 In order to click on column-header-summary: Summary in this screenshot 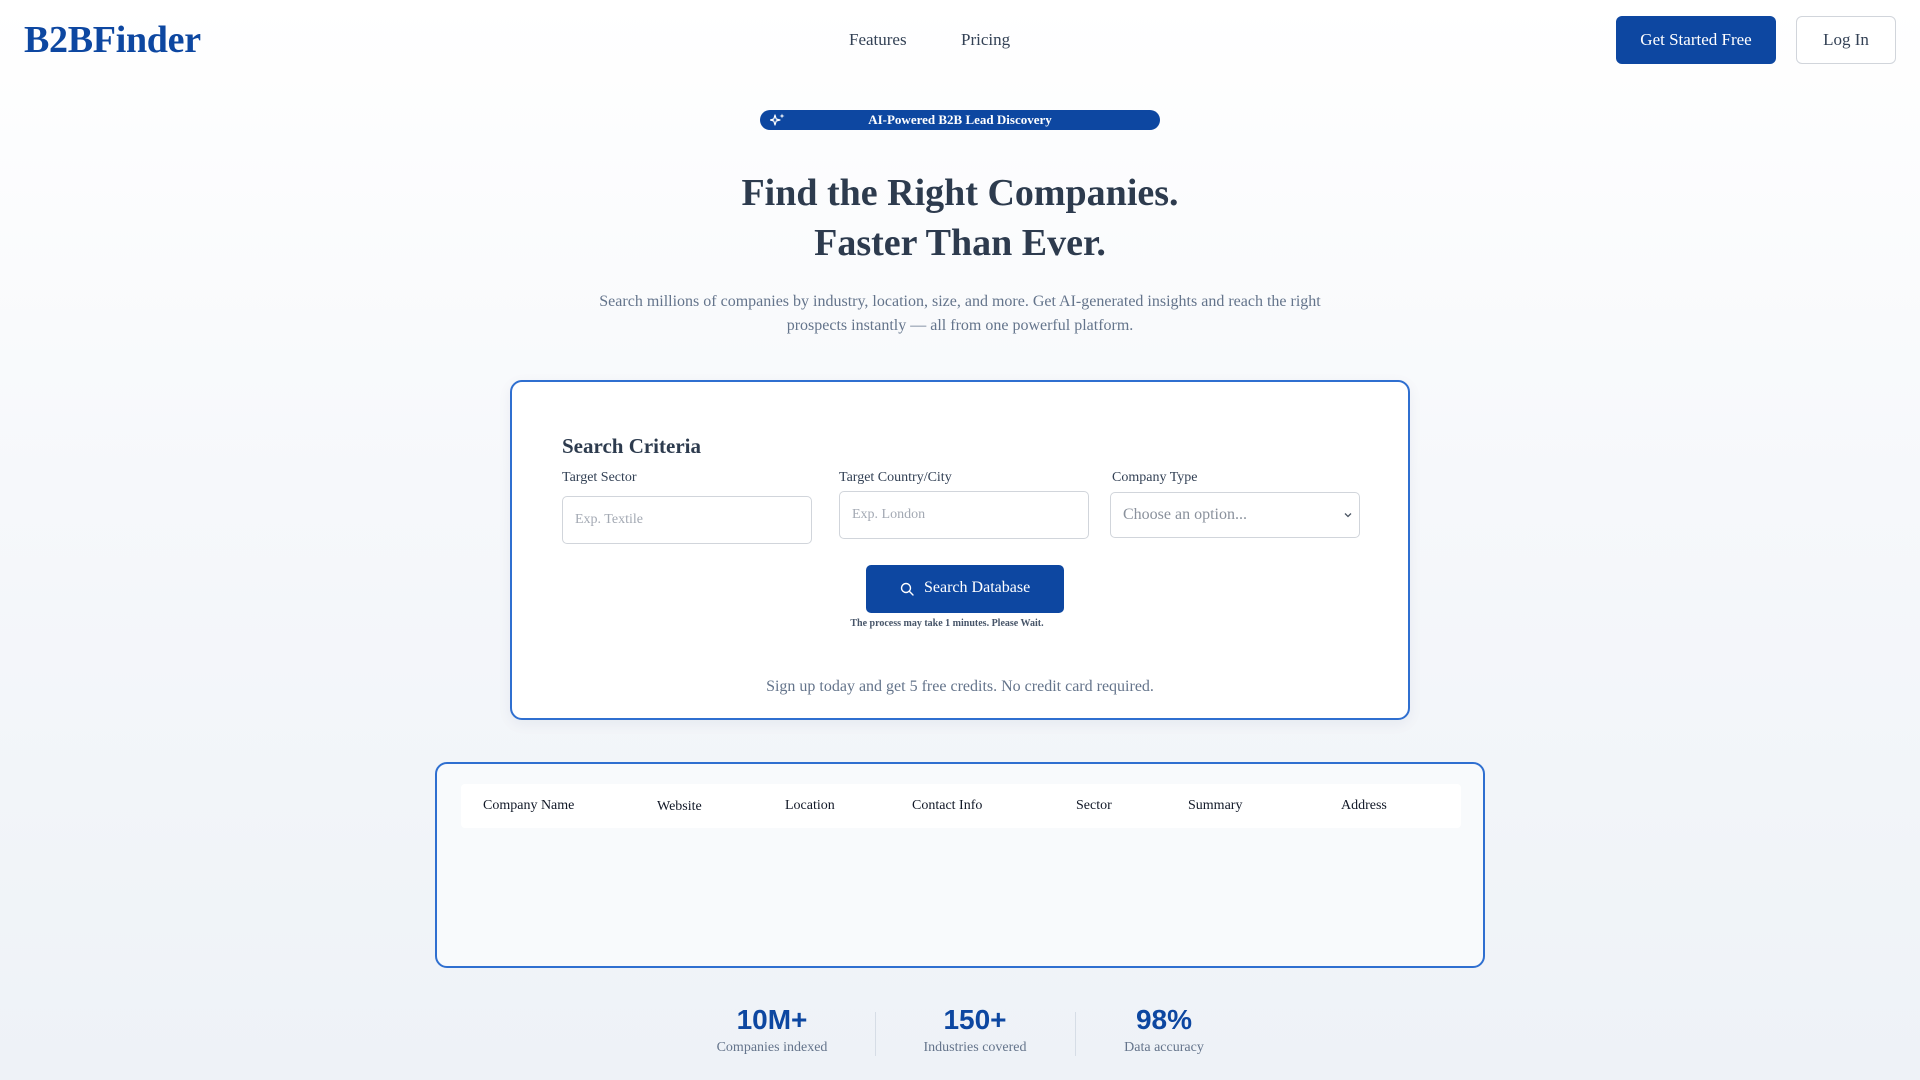, I will do `click(1215, 805)`.